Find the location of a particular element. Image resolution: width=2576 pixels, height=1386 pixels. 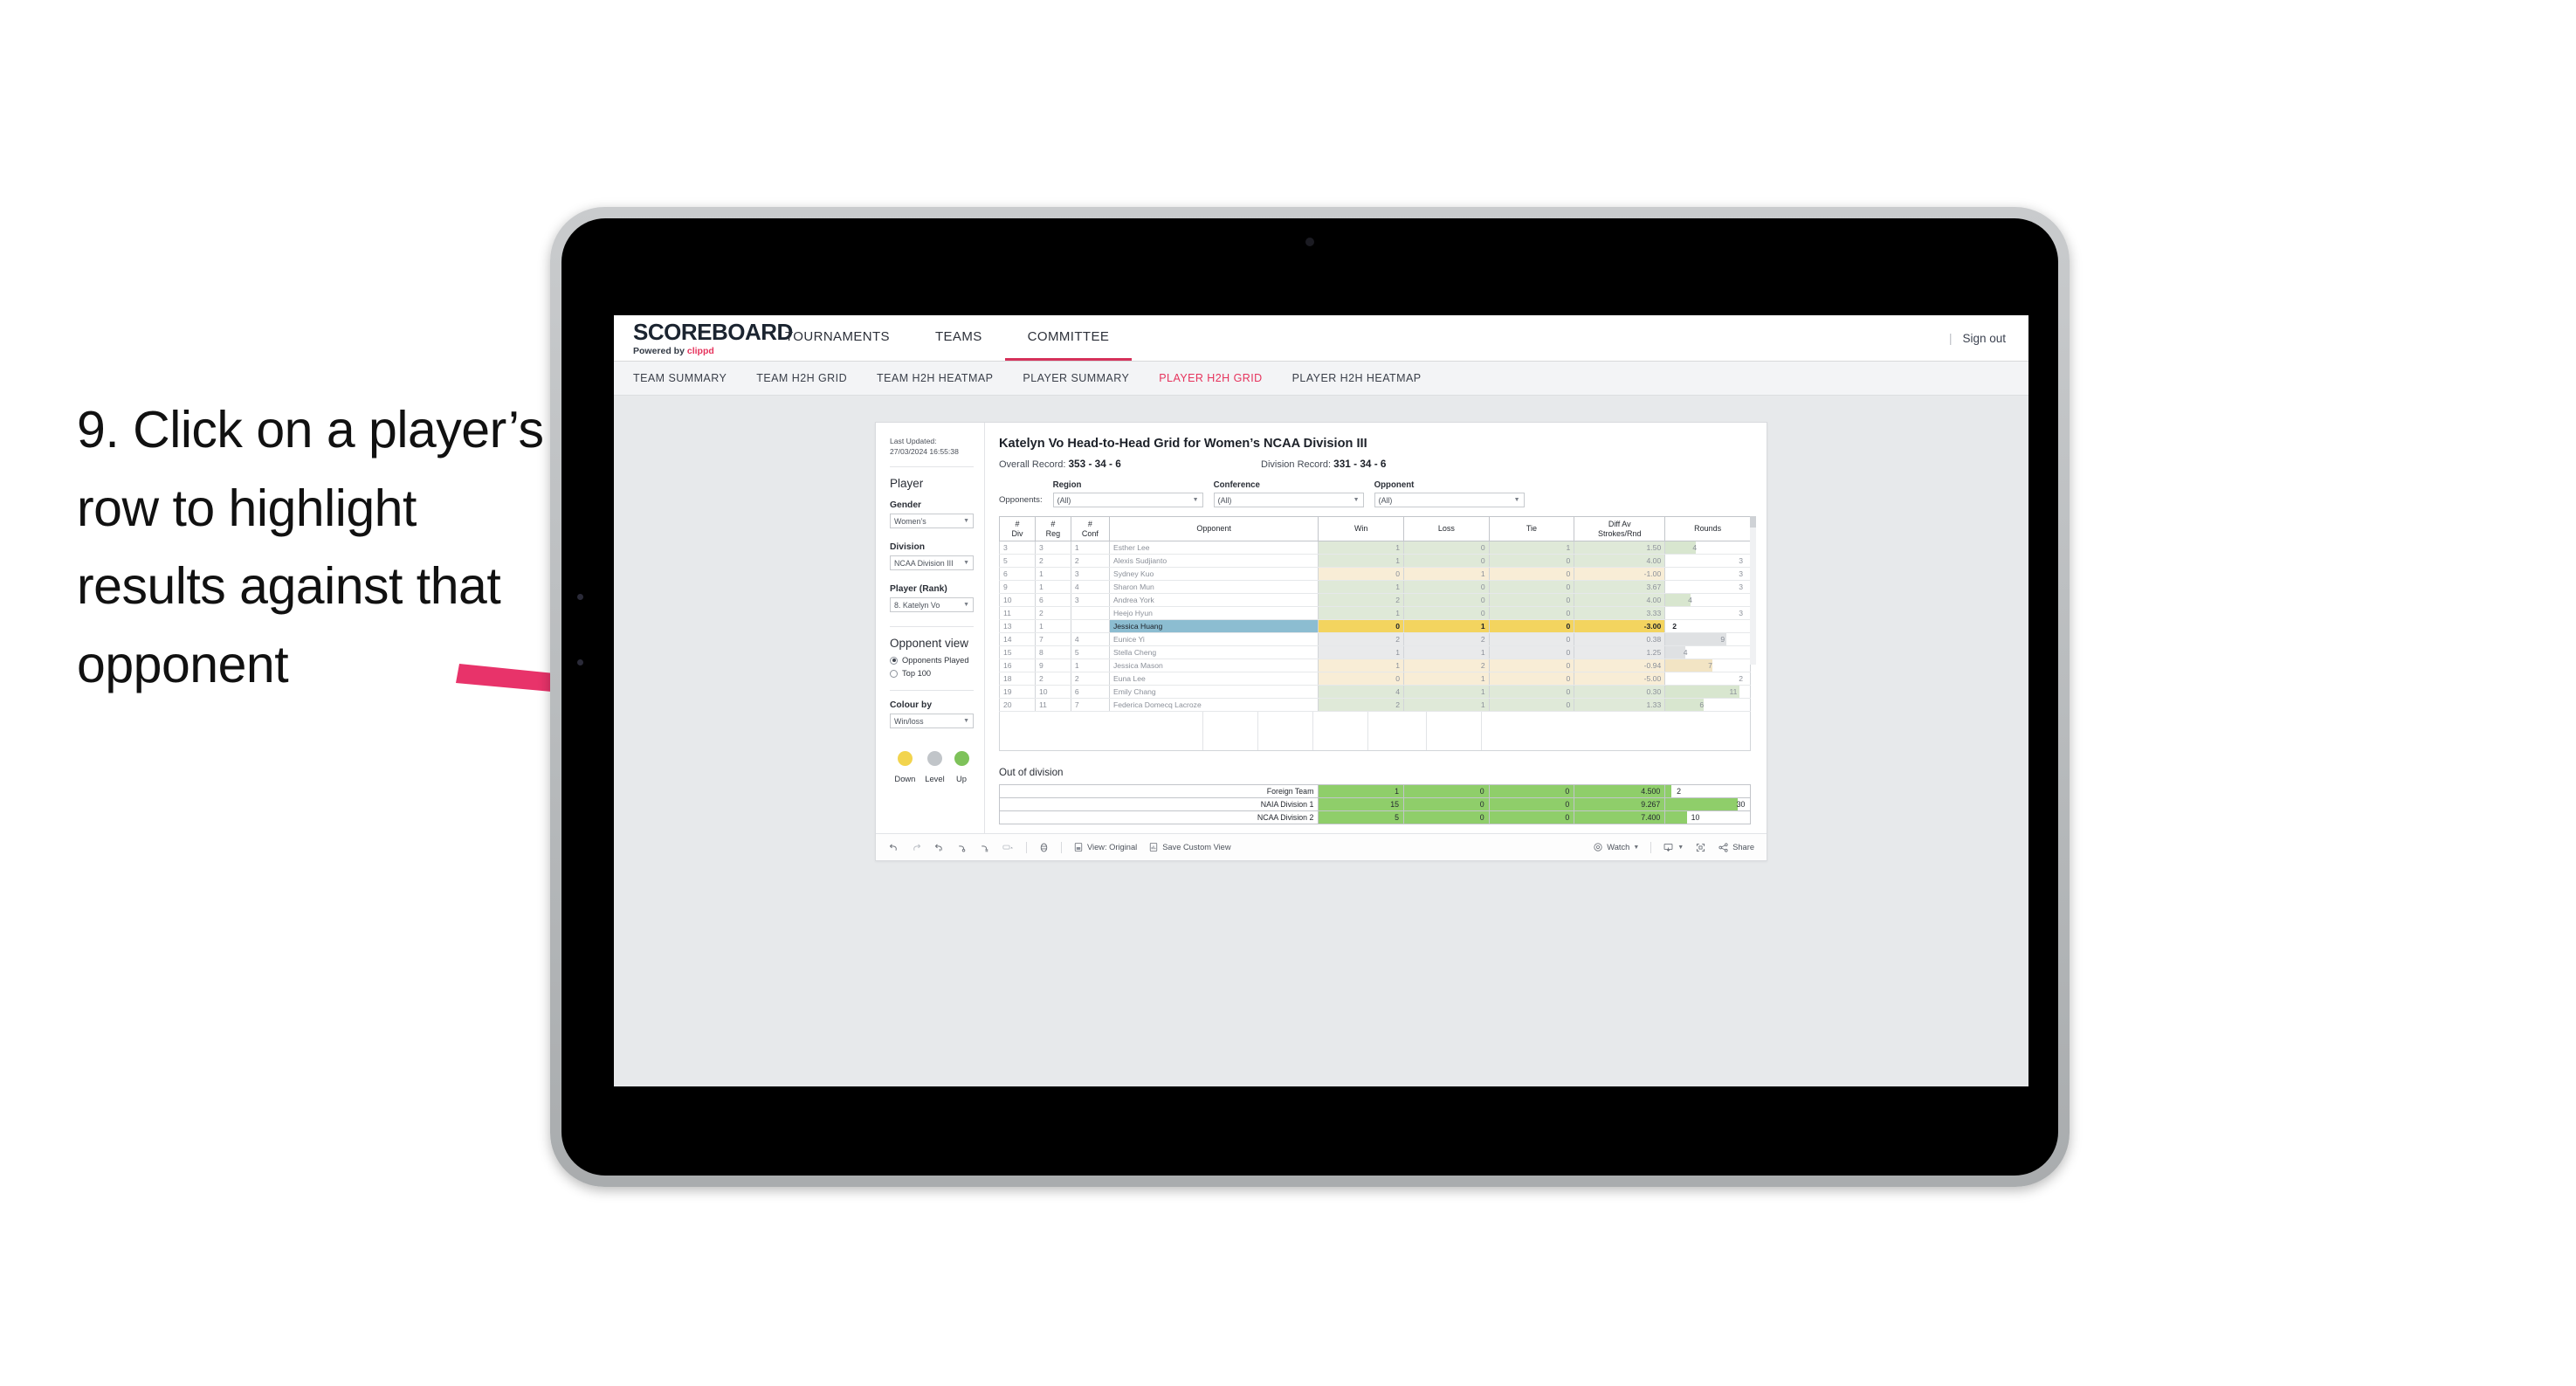

rounds-value: 2 is located at coordinates (1741, 679).